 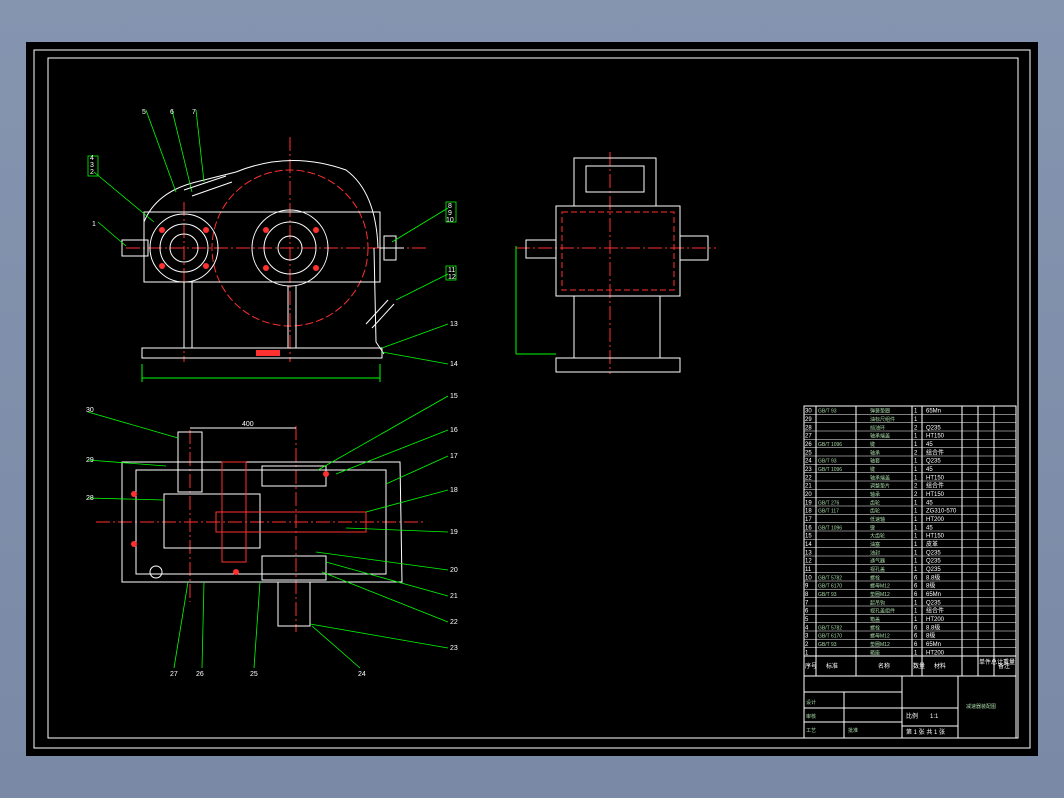 What do you see at coordinates (830, 637) in the screenshot?
I see `table-cell-std: GB/T 6170` at bounding box center [830, 637].